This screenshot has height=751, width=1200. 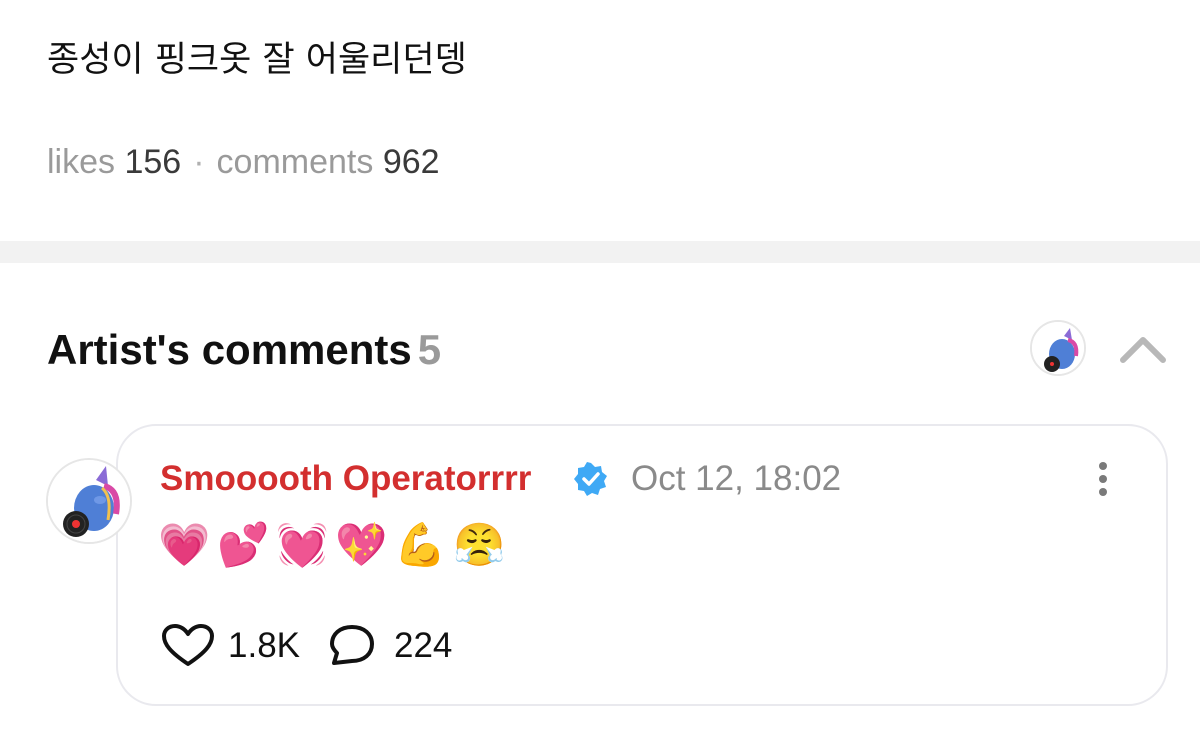 I want to click on comment-emojis: 💗💕💓💖💪😤, so click(x=335, y=545).